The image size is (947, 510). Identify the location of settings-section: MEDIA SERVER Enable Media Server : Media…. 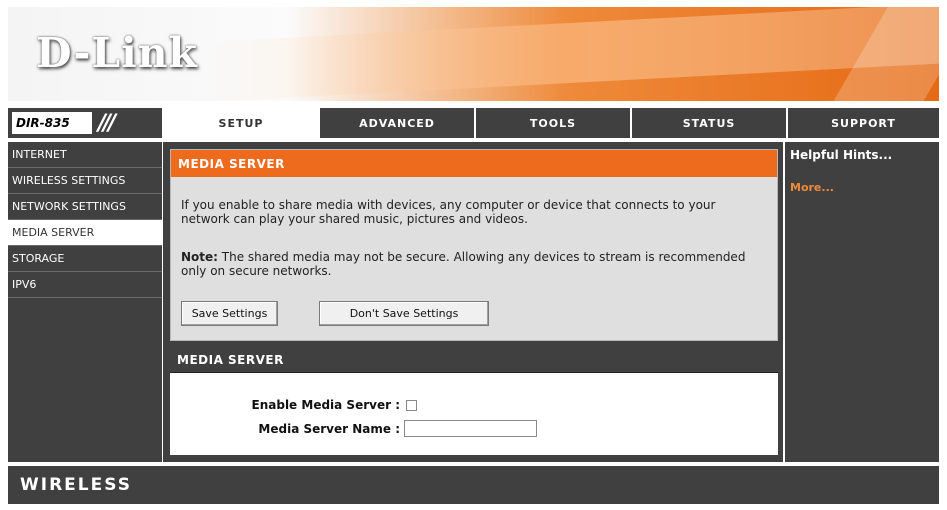
(474, 401).